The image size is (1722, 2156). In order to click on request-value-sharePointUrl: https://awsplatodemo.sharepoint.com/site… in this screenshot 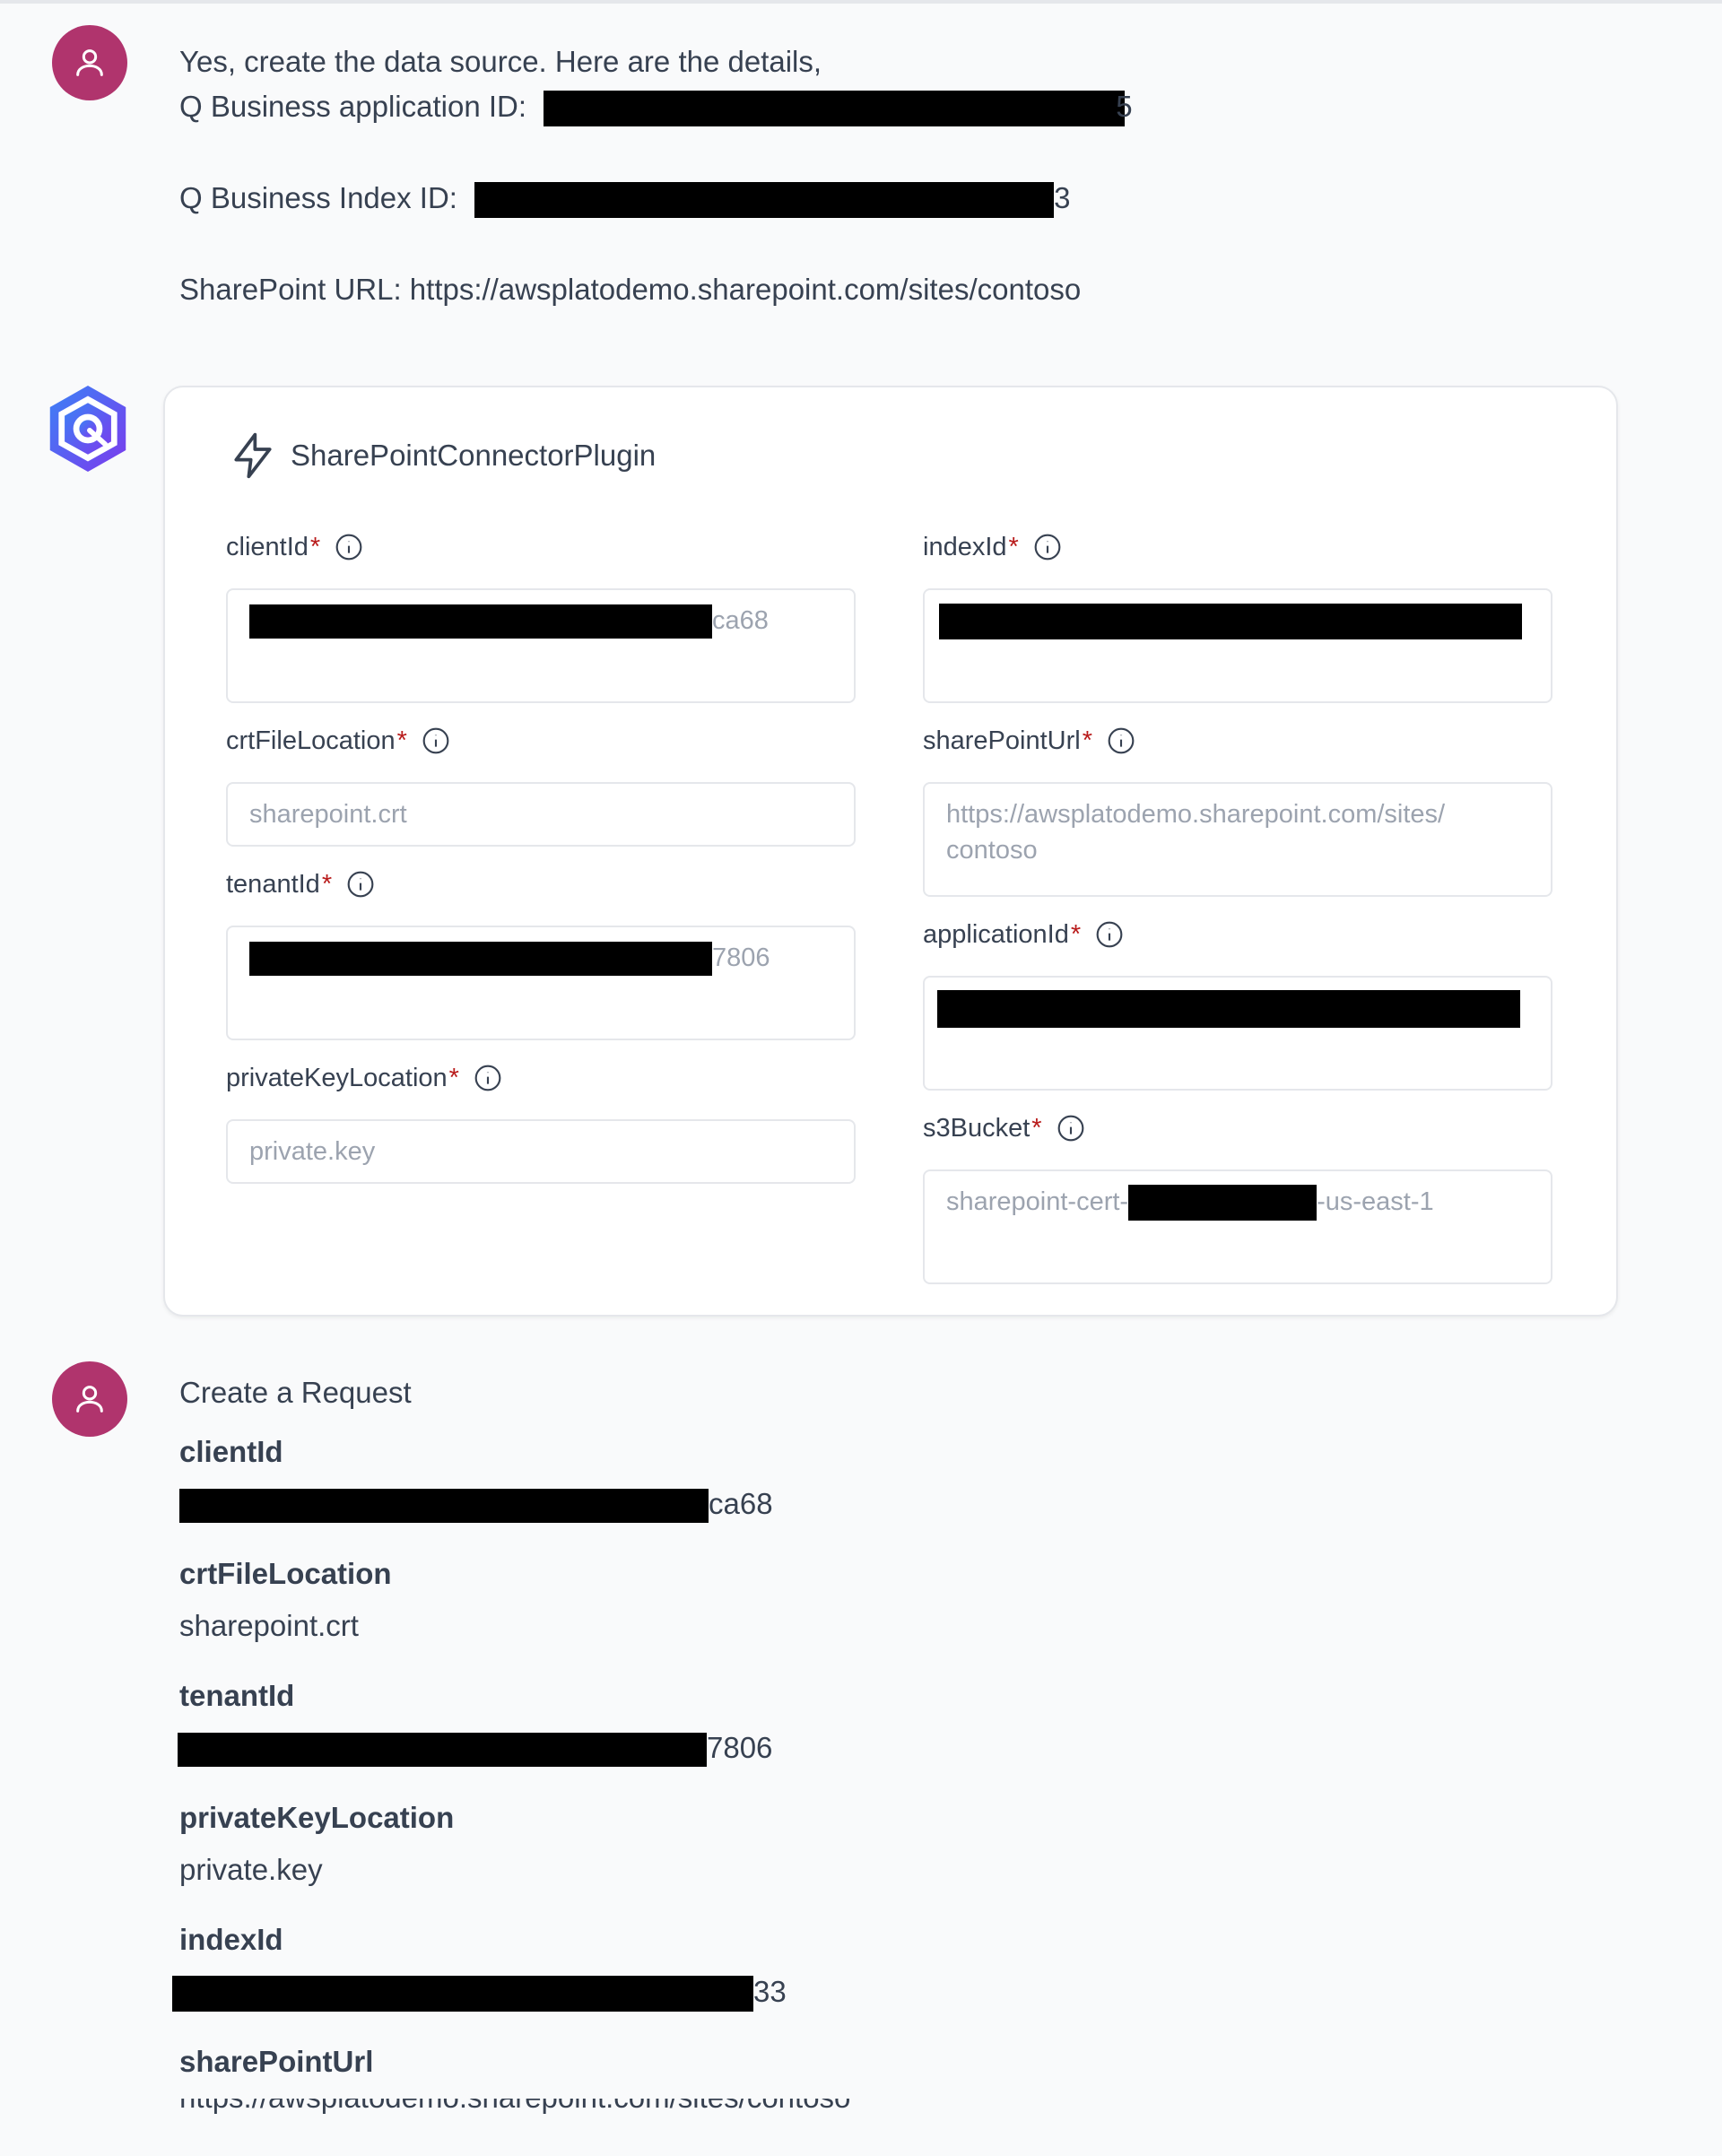, I will do `click(627, 2107)`.